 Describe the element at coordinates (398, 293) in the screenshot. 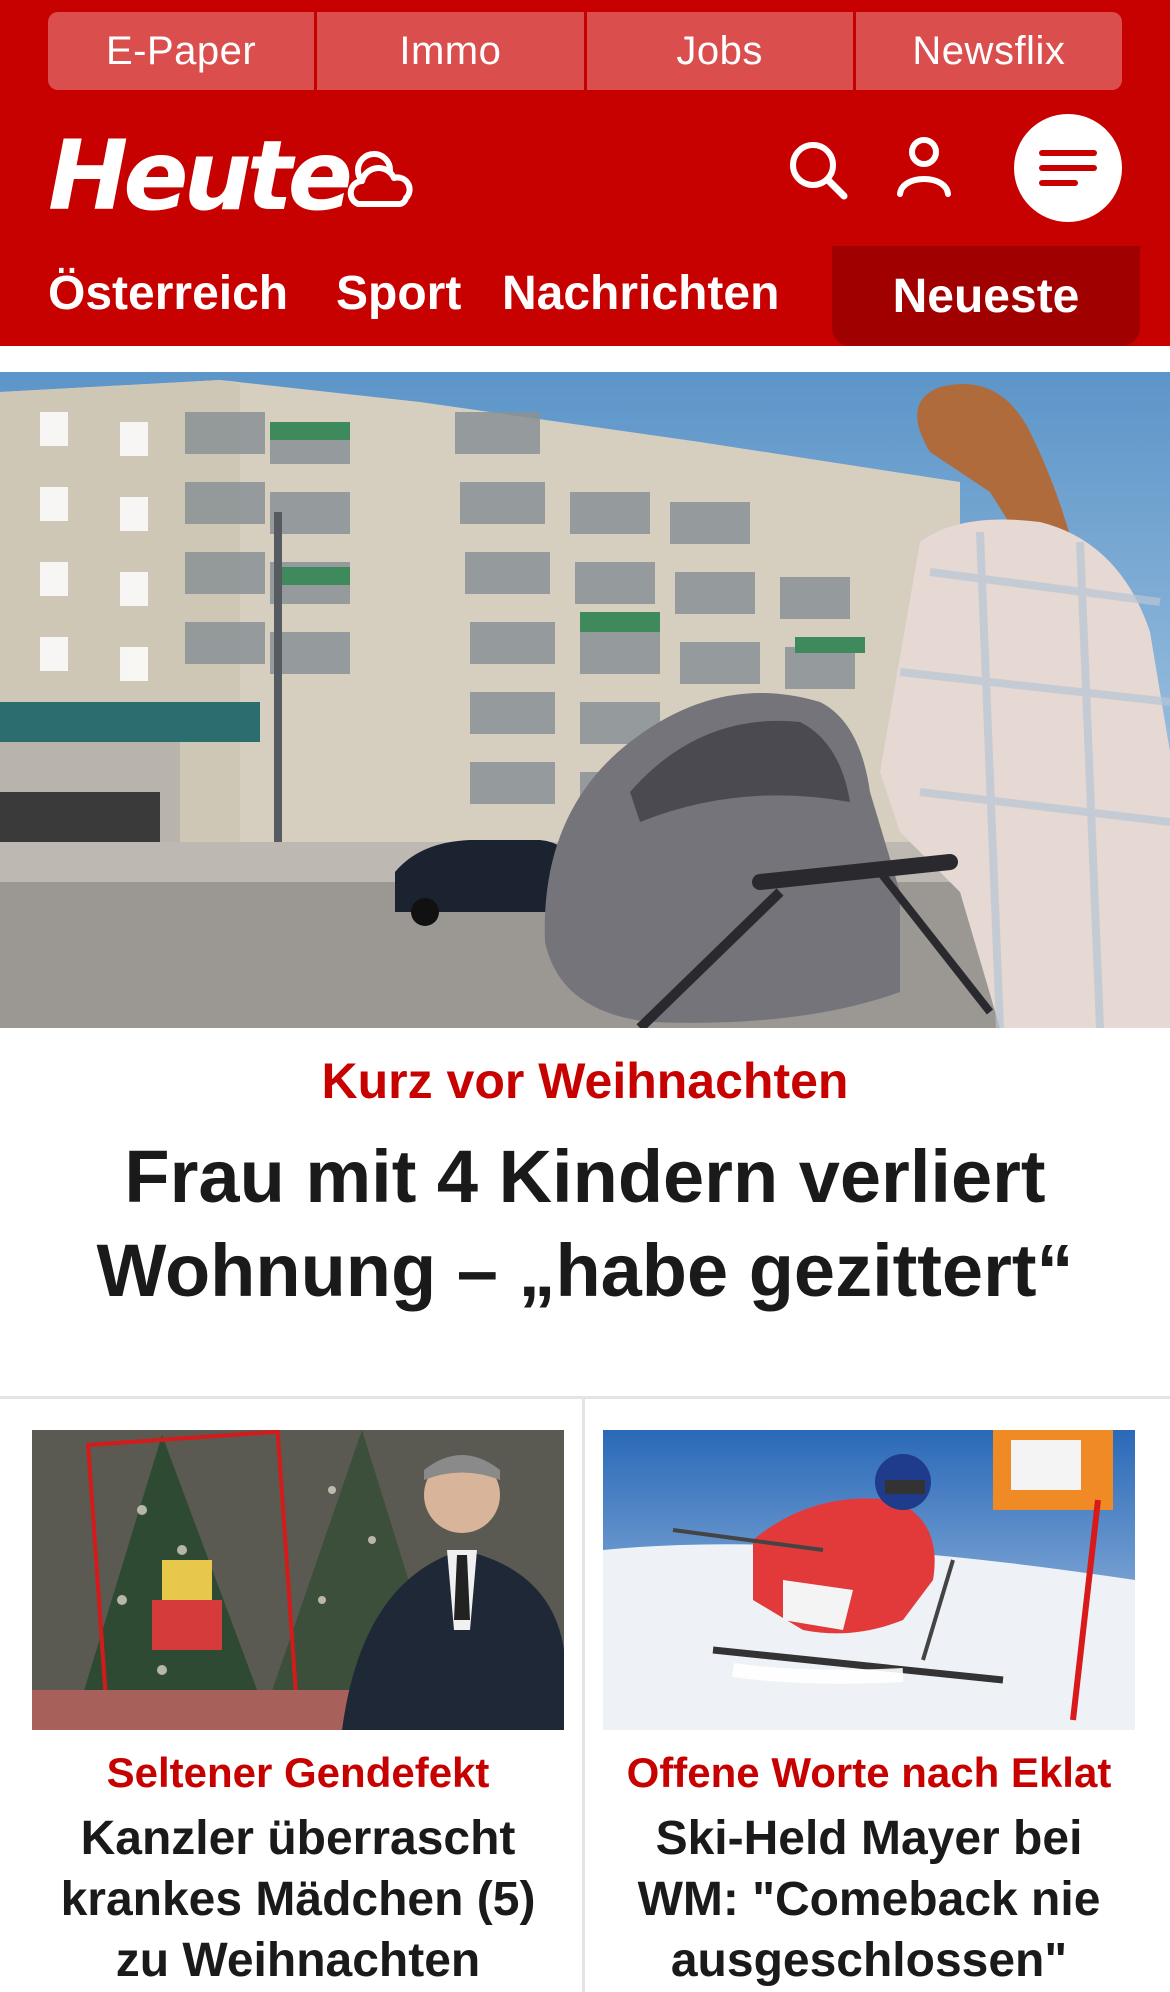

I see `nav-item-sport: Sport` at that location.